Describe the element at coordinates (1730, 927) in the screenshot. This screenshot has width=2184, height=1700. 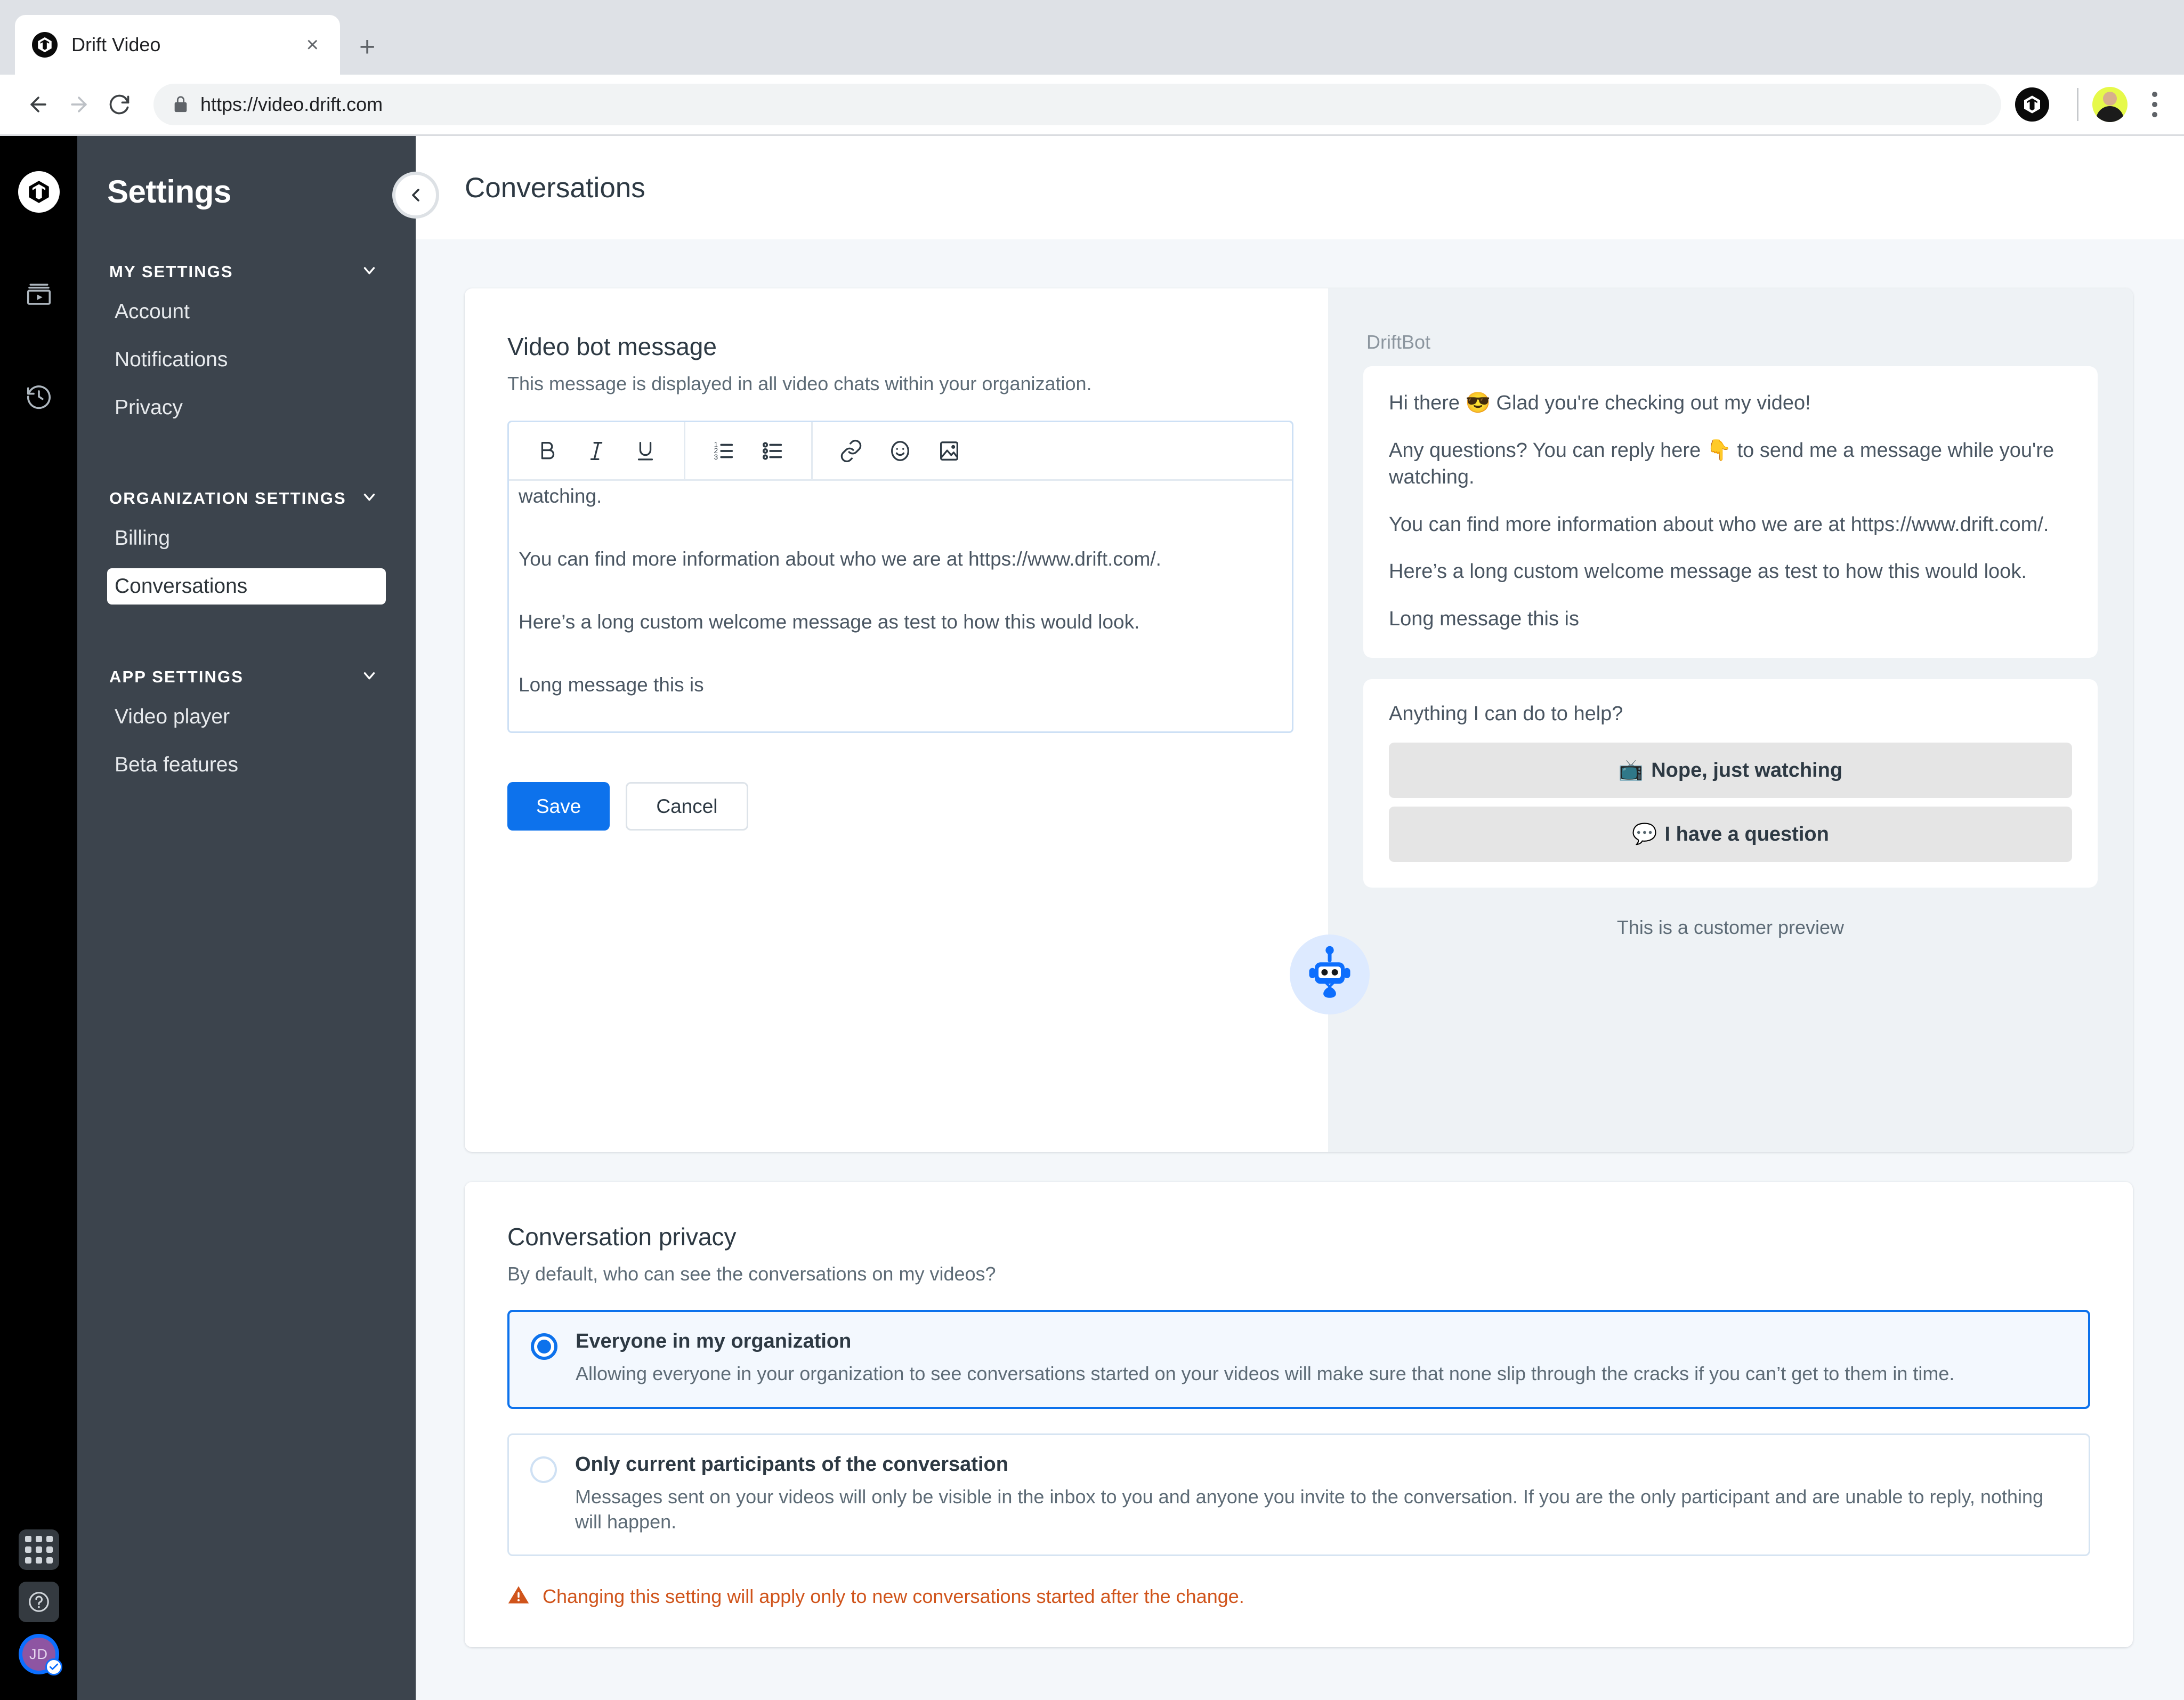
I see `customer-preview-footer: This is a customer preview` at that location.